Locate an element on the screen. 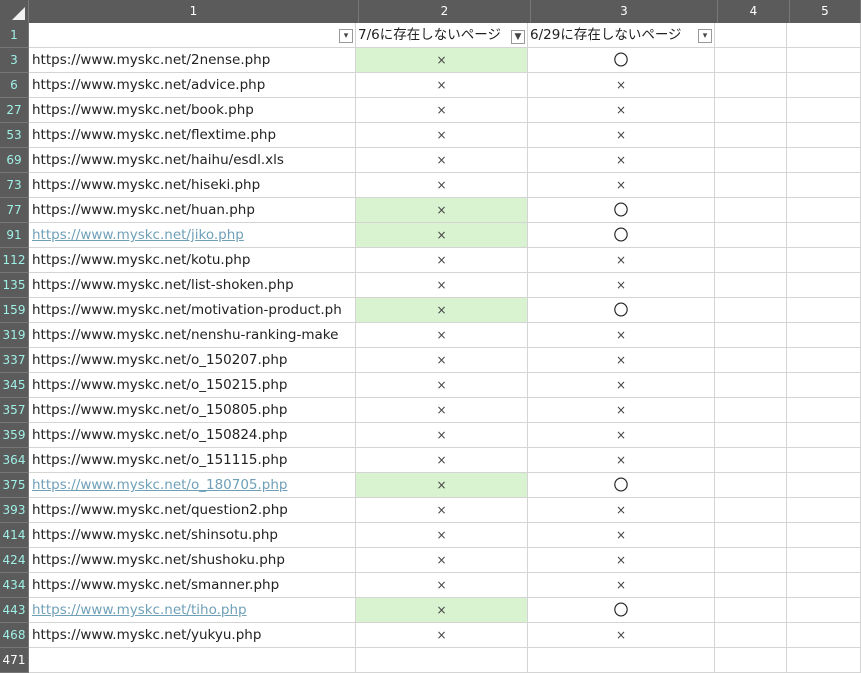 This screenshot has width=861, height=673. row-header: 69 is located at coordinates (14, 160).